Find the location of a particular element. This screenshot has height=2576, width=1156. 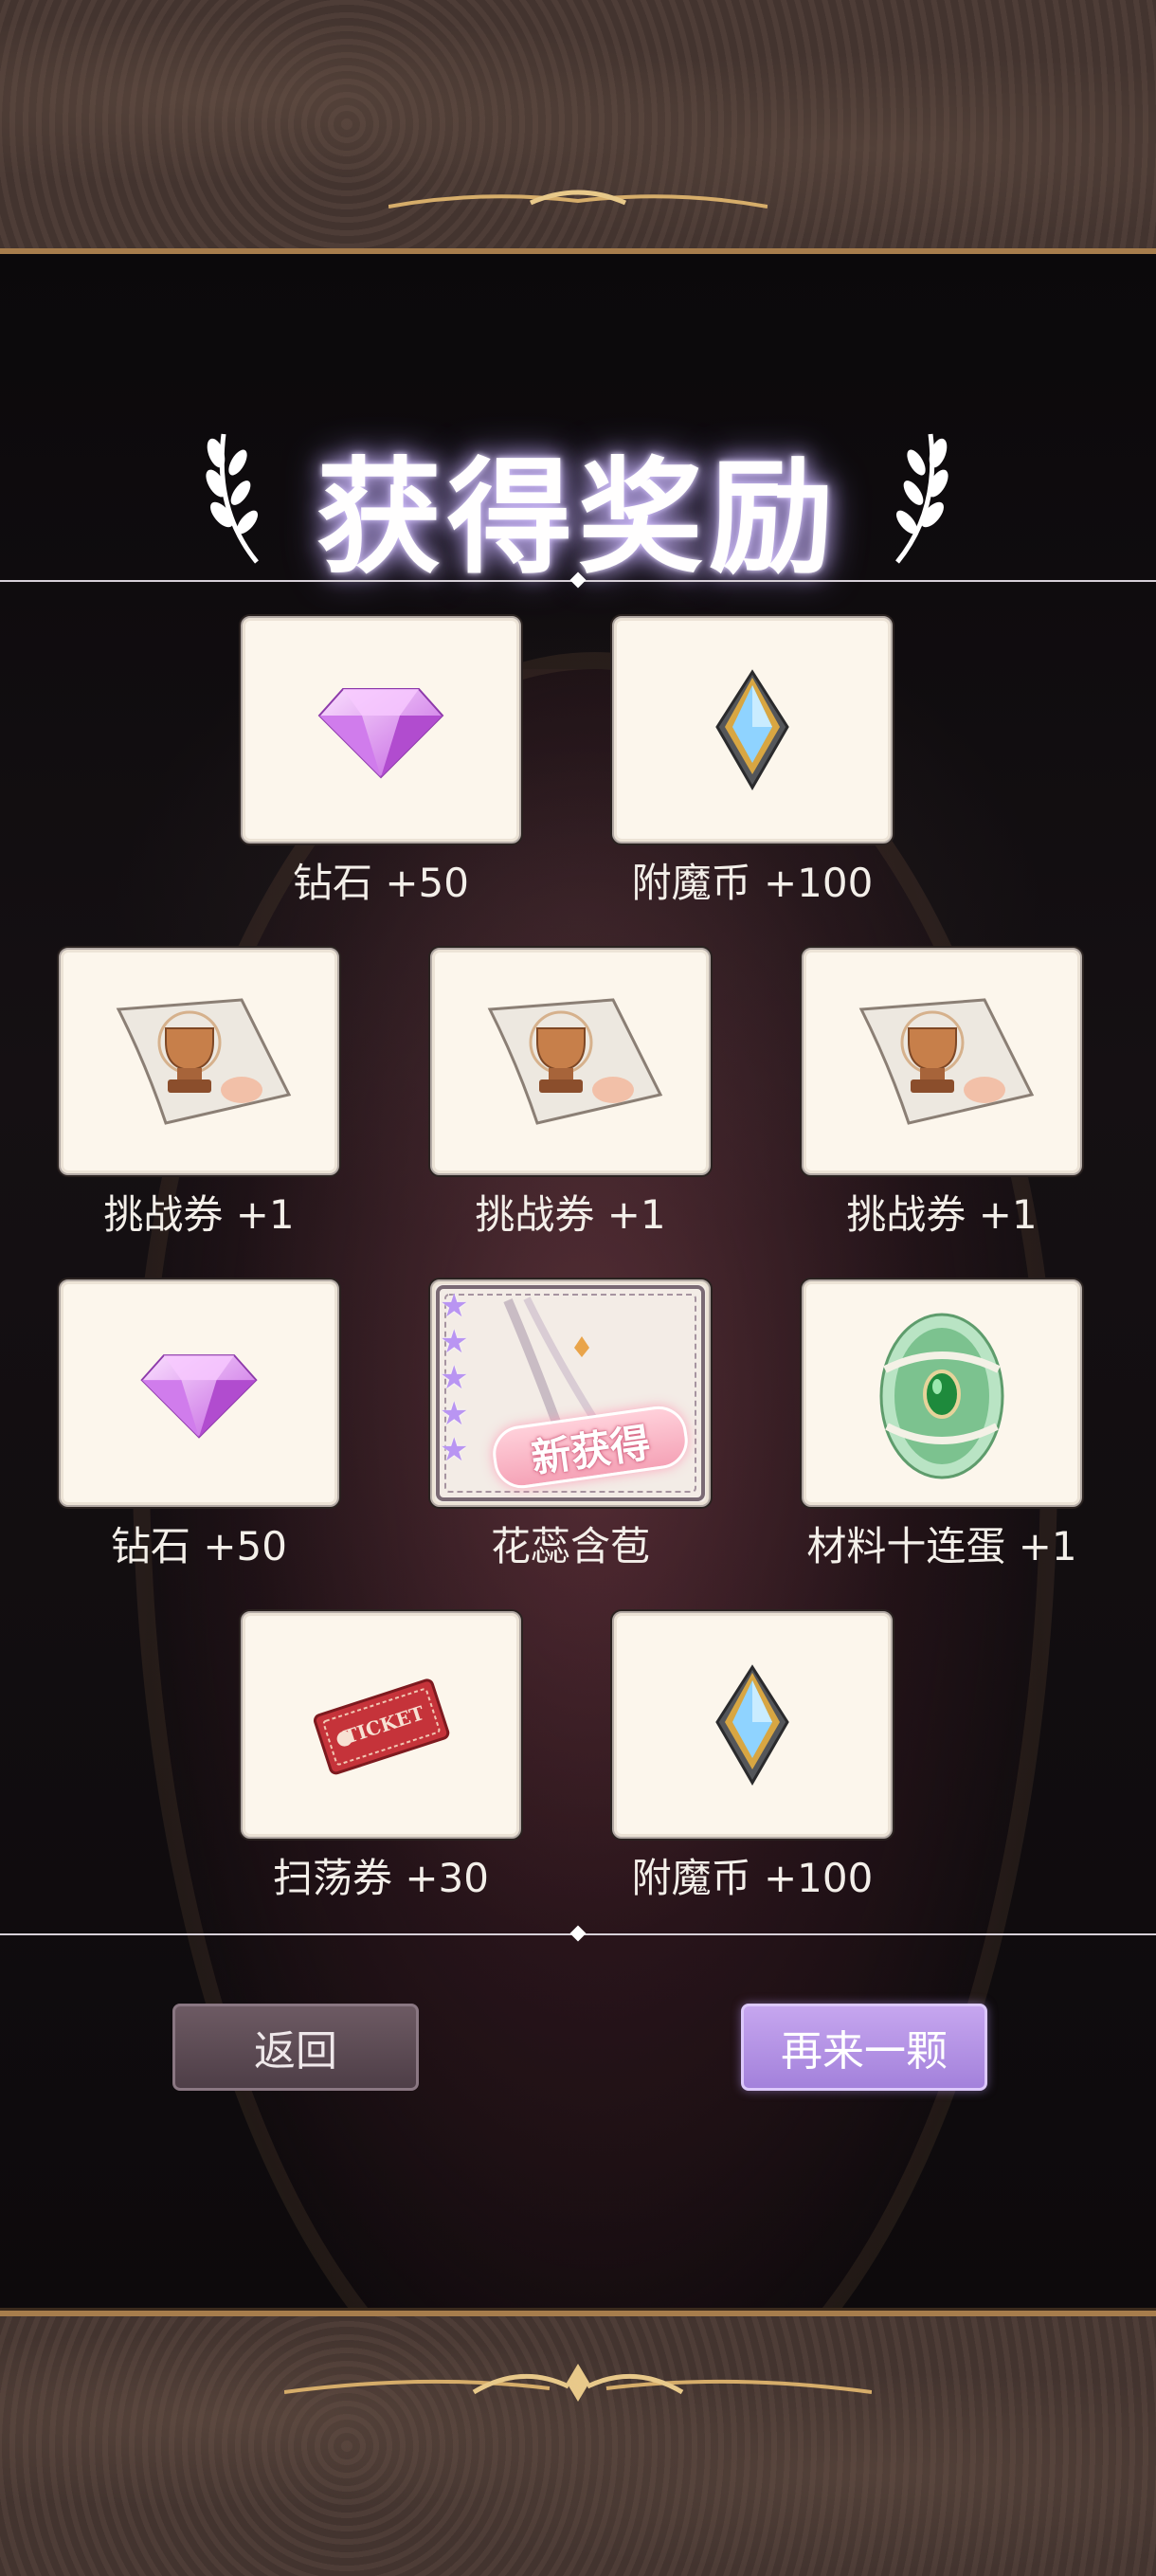

reward-label: 扫荡券 +30 is located at coordinates (381, 1878).